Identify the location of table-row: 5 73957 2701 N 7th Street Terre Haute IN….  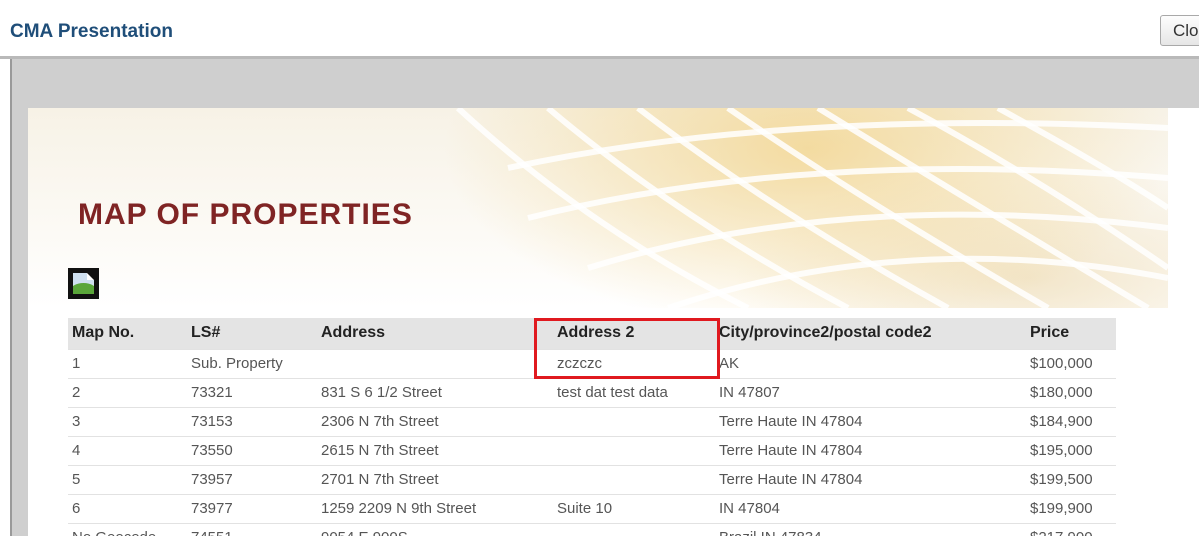
(592, 479).